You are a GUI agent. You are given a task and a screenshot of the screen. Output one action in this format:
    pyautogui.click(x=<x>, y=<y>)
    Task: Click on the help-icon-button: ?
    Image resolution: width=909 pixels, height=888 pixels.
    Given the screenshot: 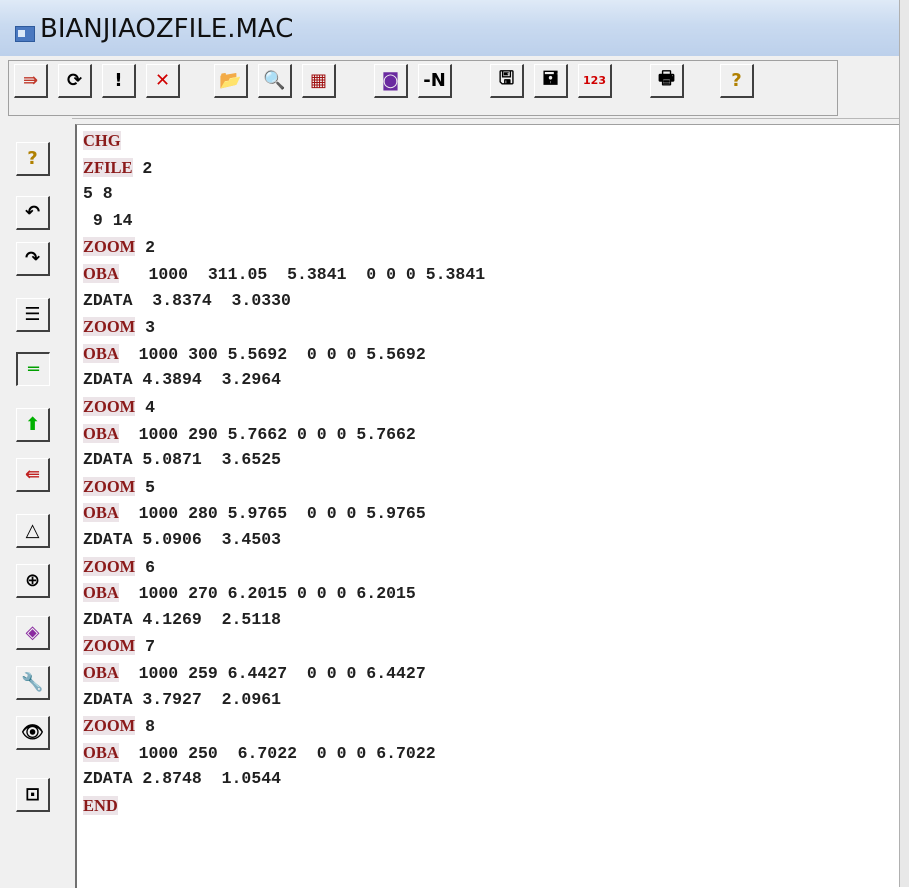 What is the action you would take?
    pyautogui.click(x=33, y=159)
    